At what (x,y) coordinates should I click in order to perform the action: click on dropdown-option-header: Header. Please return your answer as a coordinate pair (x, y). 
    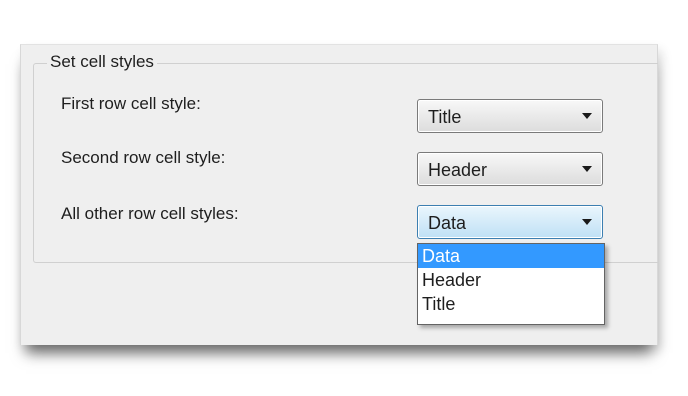
    Looking at the image, I should click on (511, 280).